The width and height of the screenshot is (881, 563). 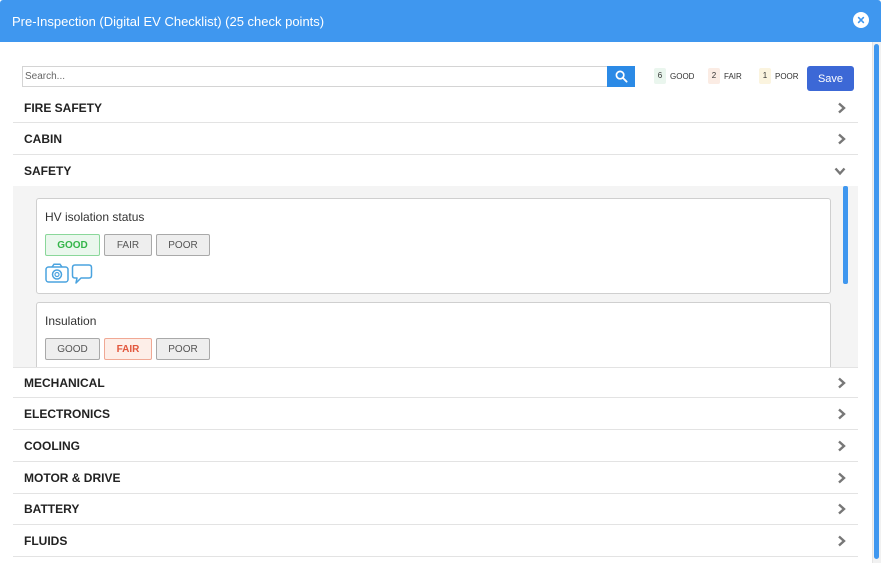 I want to click on legend-fair: 2 FAIR, so click(x=725, y=76).